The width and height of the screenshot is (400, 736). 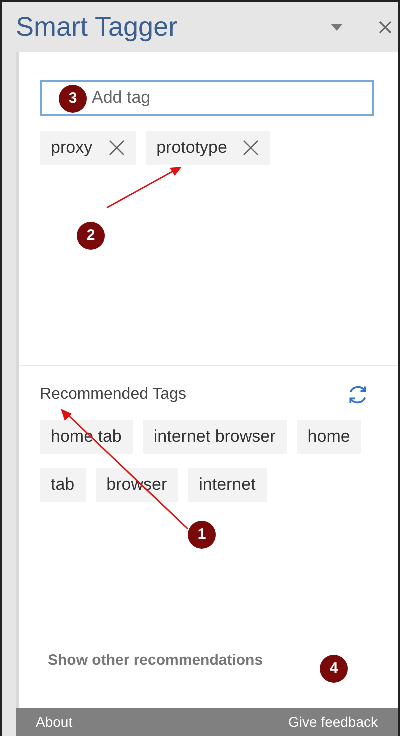 What do you see at coordinates (156, 661) in the screenshot?
I see `show-more-link: Show other recommendations` at bounding box center [156, 661].